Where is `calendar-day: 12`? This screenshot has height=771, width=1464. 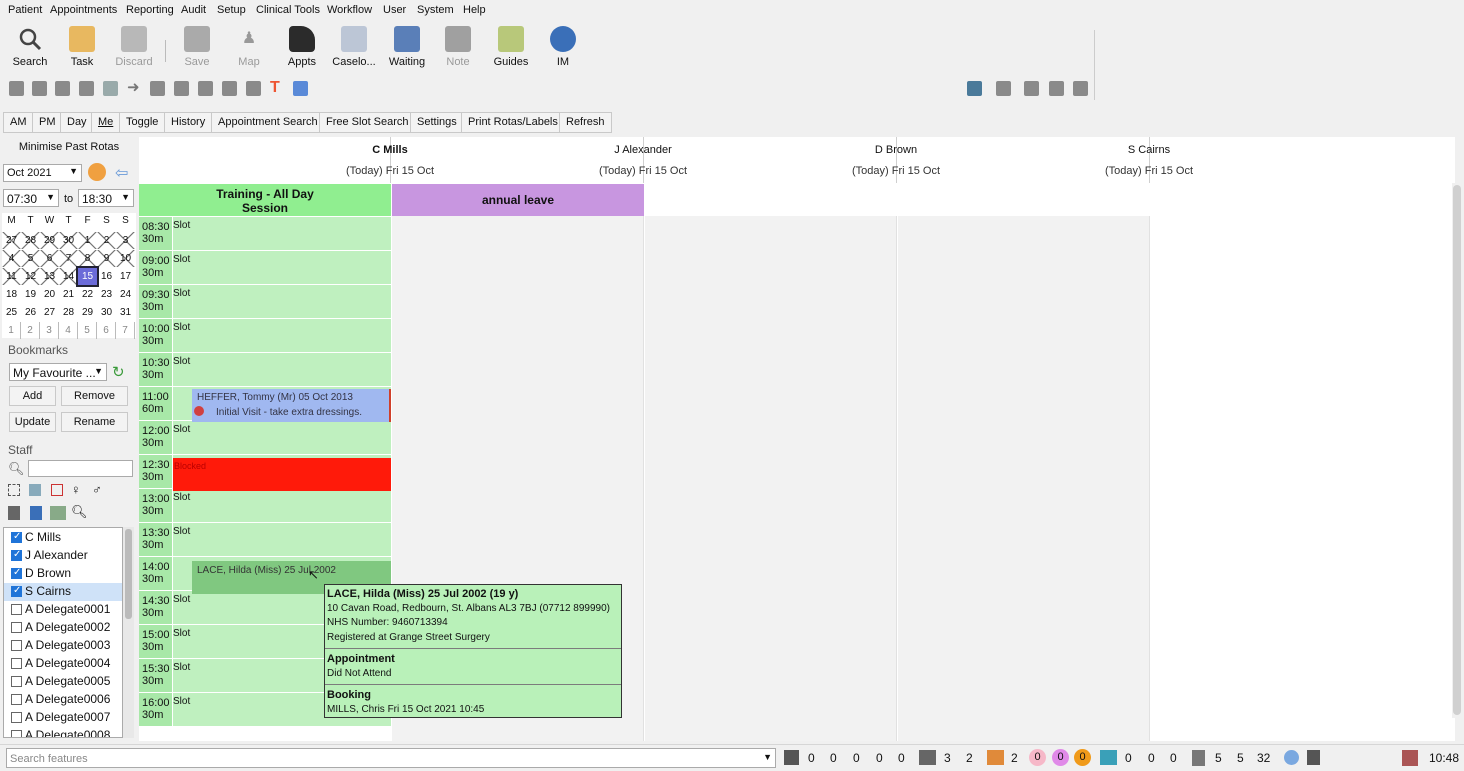 calendar-day: 12 is located at coordinates (30, 276).